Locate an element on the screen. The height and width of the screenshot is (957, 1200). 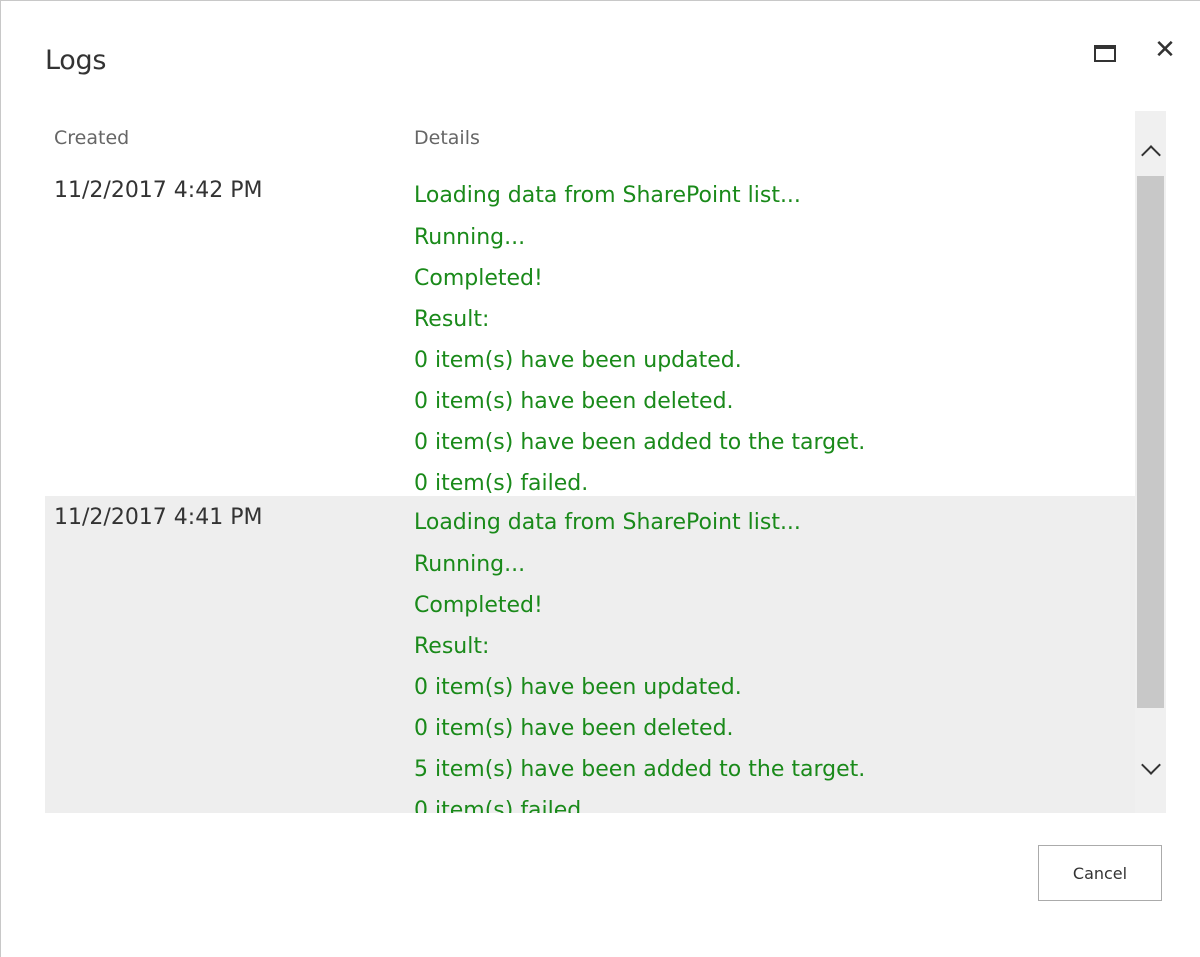
chevron-down-icon is located at coordinates (1150, 765).